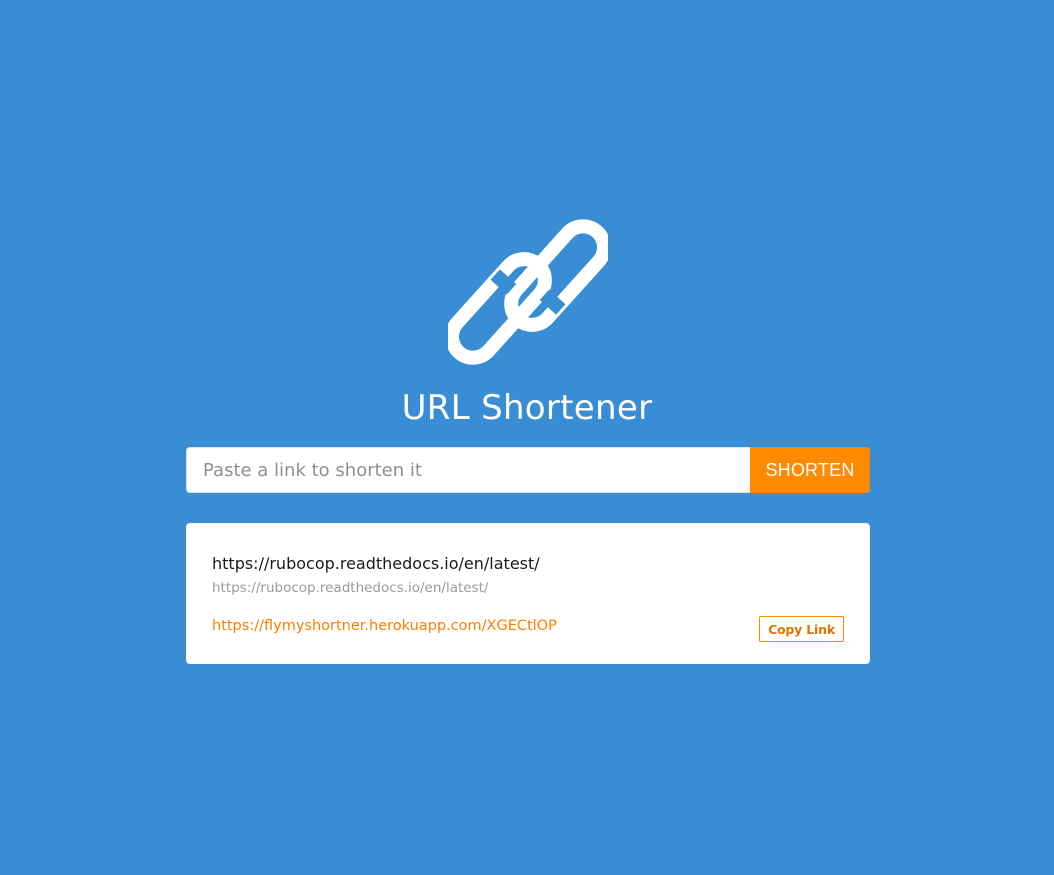 This screenshot has height=875, width=1054. I want to click on shorten-form: SHORTEN, so click(528, 470).